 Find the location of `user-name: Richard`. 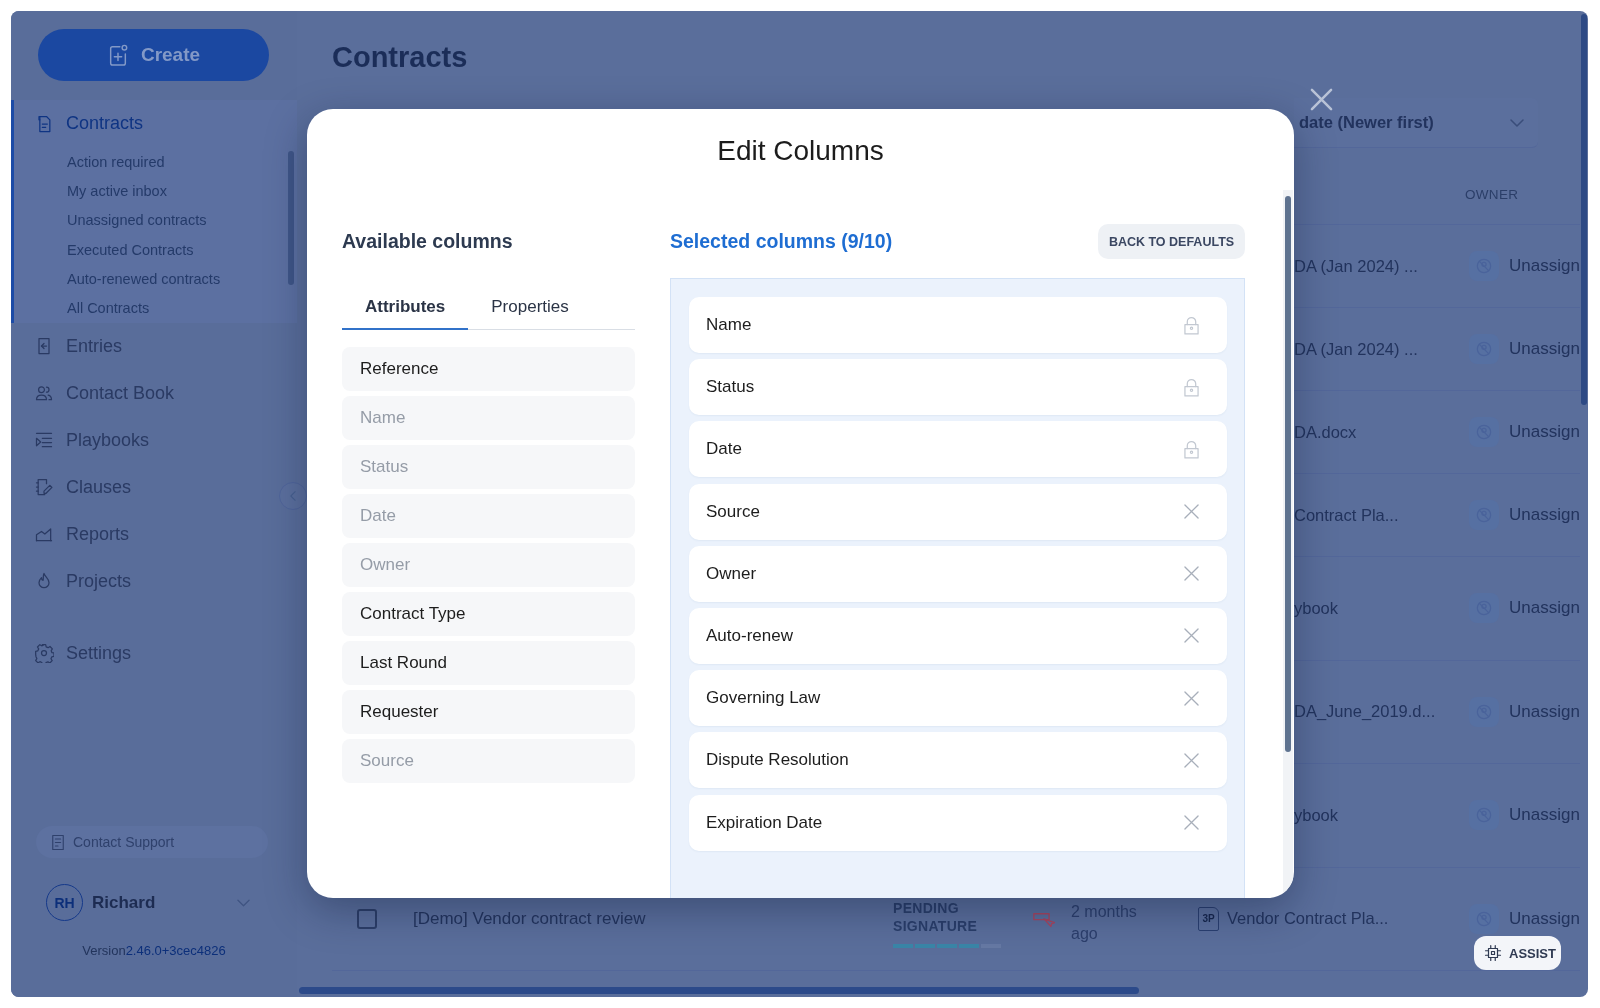

user-name: Richard is located at coordinates (124, 902).